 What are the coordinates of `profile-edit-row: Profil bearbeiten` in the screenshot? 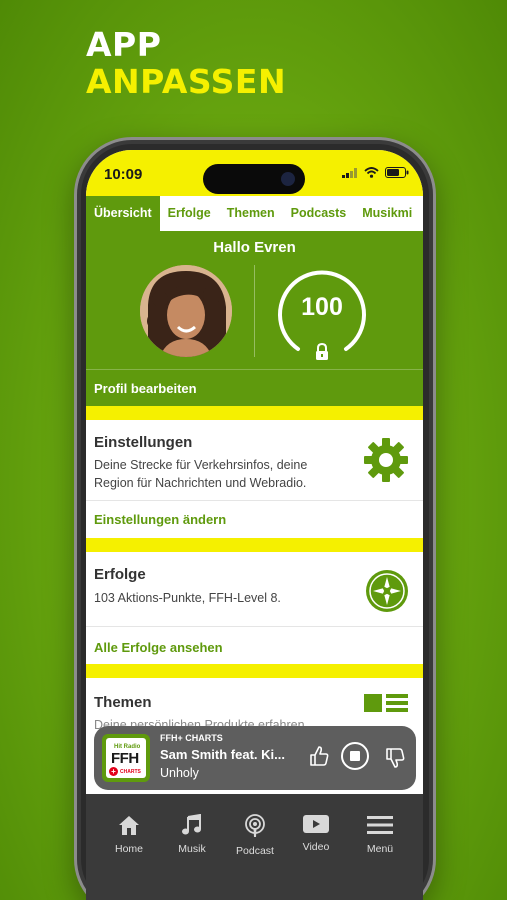 It's located at (254, 387).